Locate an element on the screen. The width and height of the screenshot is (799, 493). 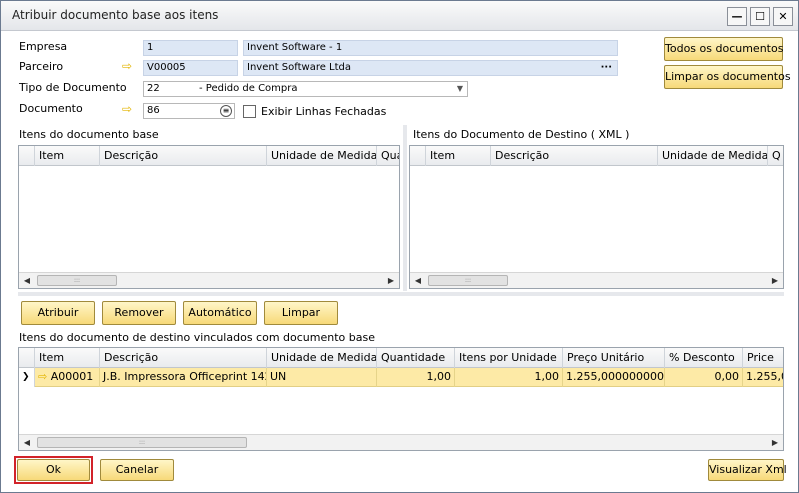
cell-descricao: J.B. Impressora Officeprint 1420 is located at coordinates (183, 377).